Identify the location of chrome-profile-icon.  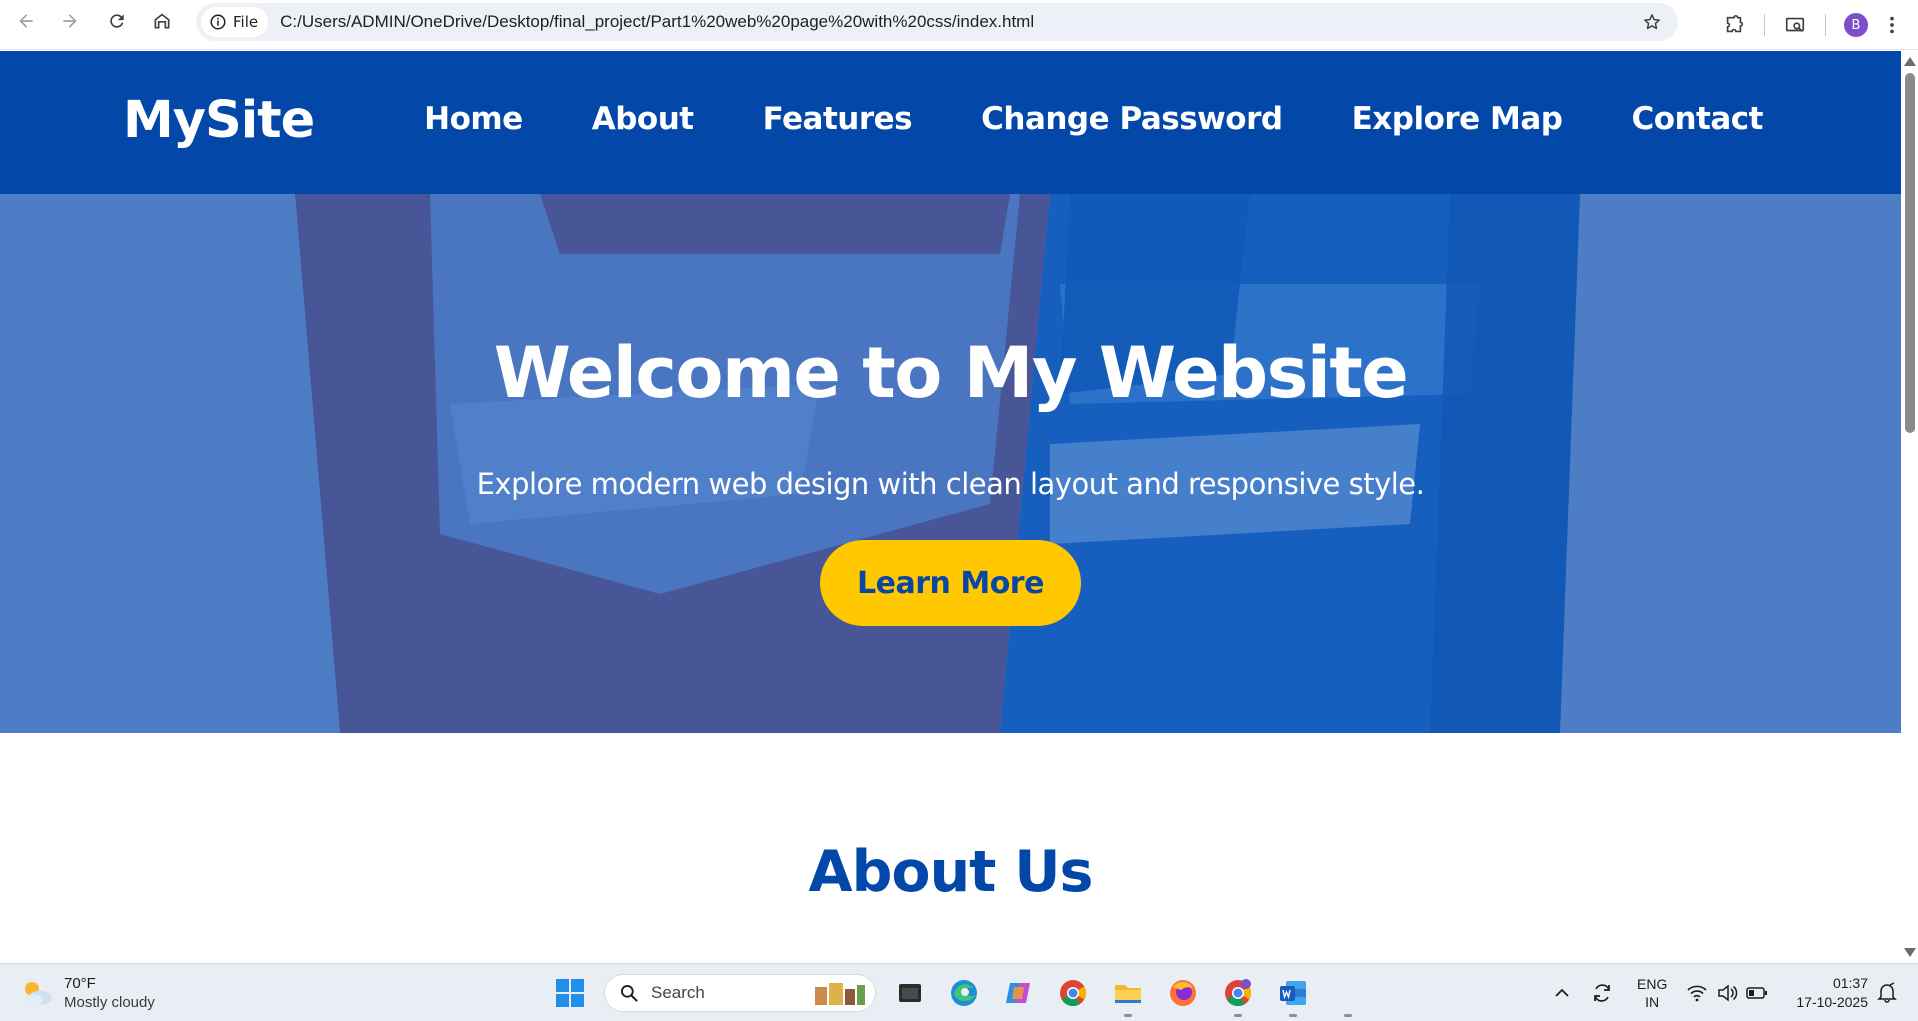
(1238, 993).